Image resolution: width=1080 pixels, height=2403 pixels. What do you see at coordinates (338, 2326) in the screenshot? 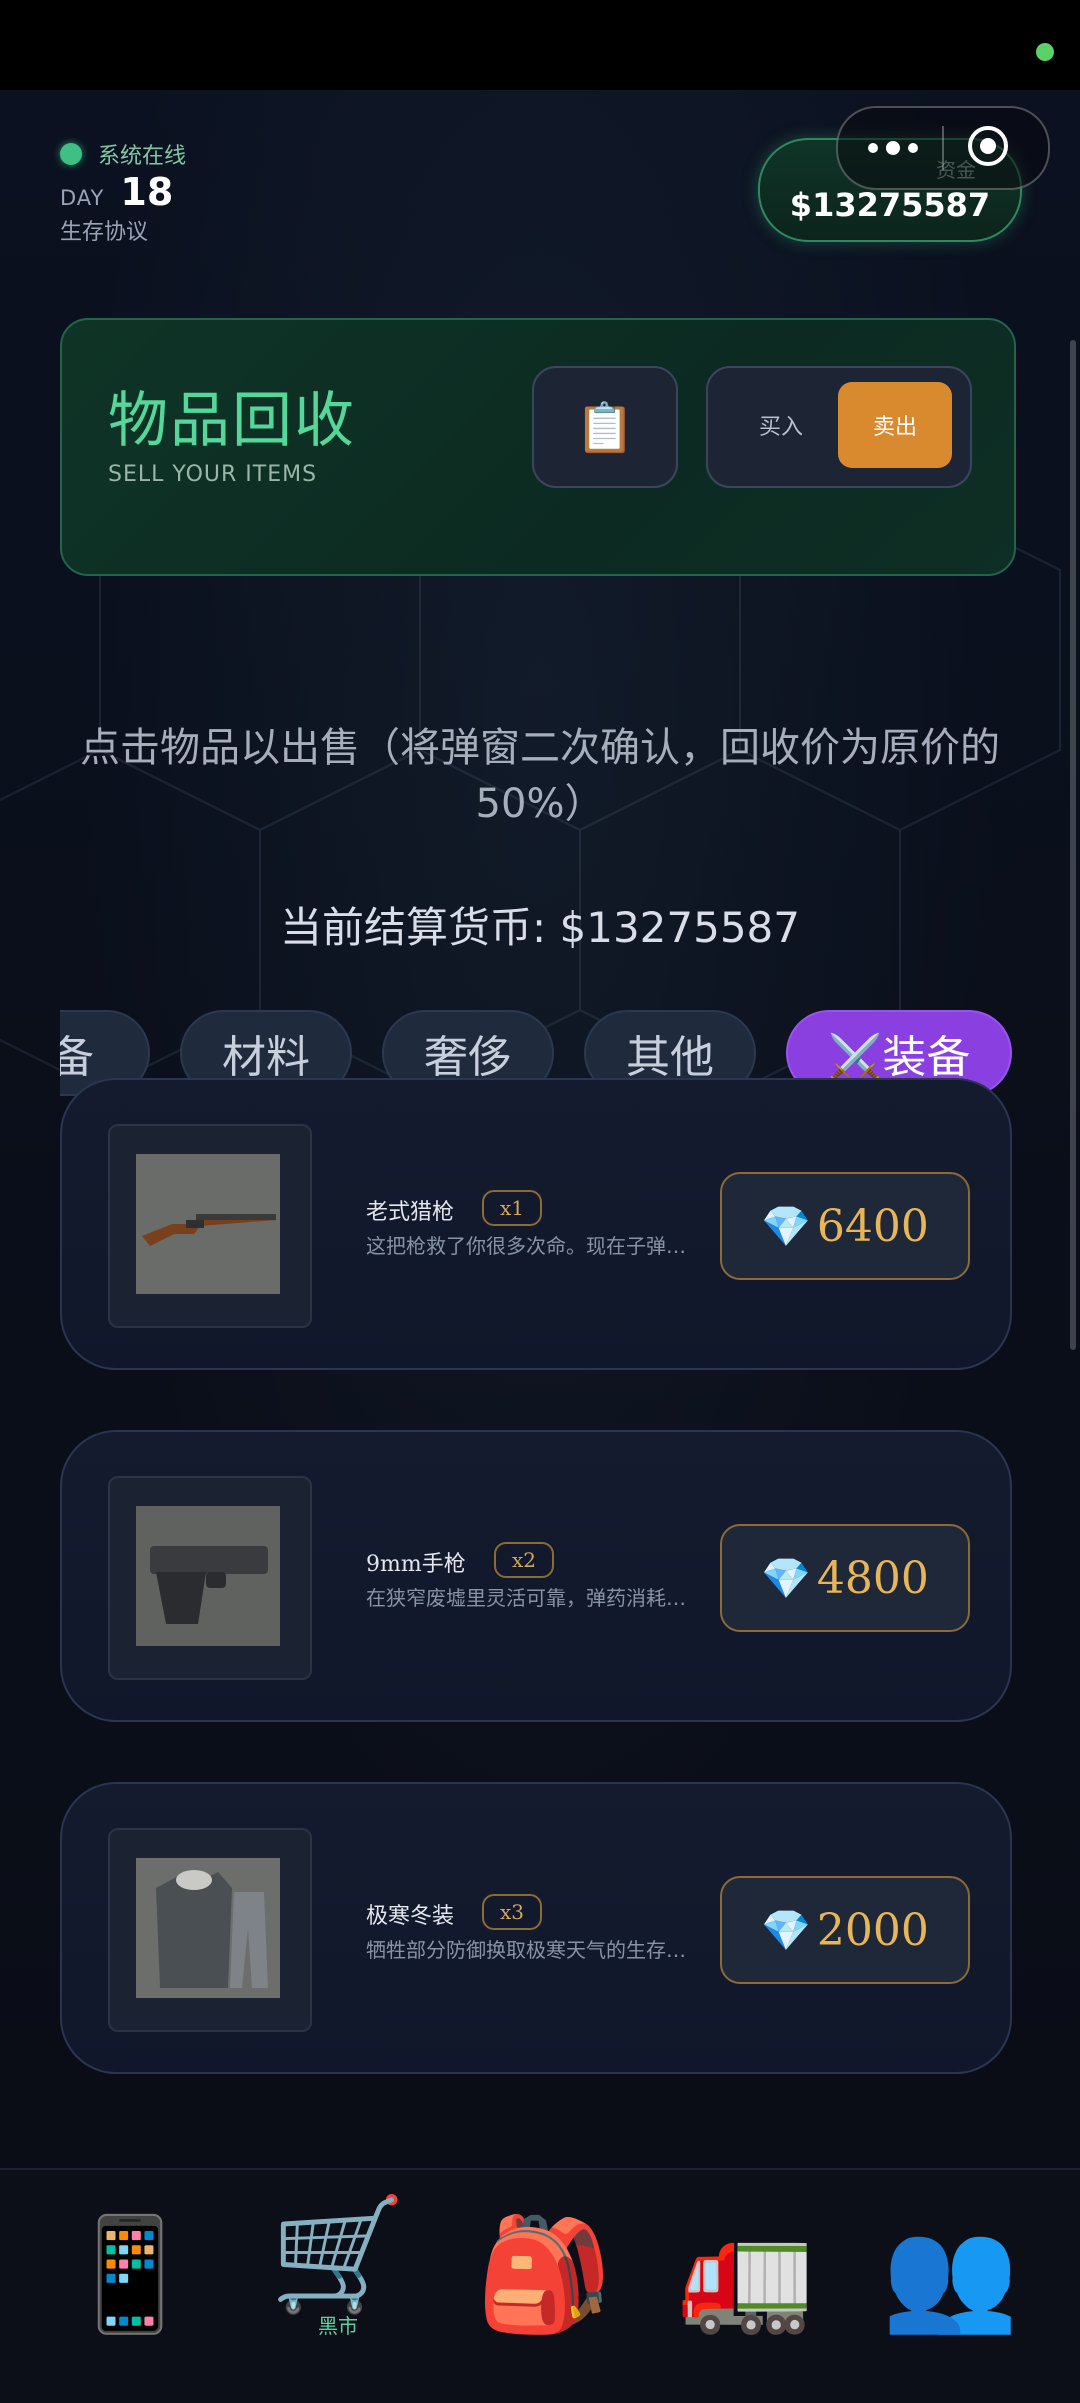
I see `nav-label-black-market: 黑市` at bounding box center [338, 2326].